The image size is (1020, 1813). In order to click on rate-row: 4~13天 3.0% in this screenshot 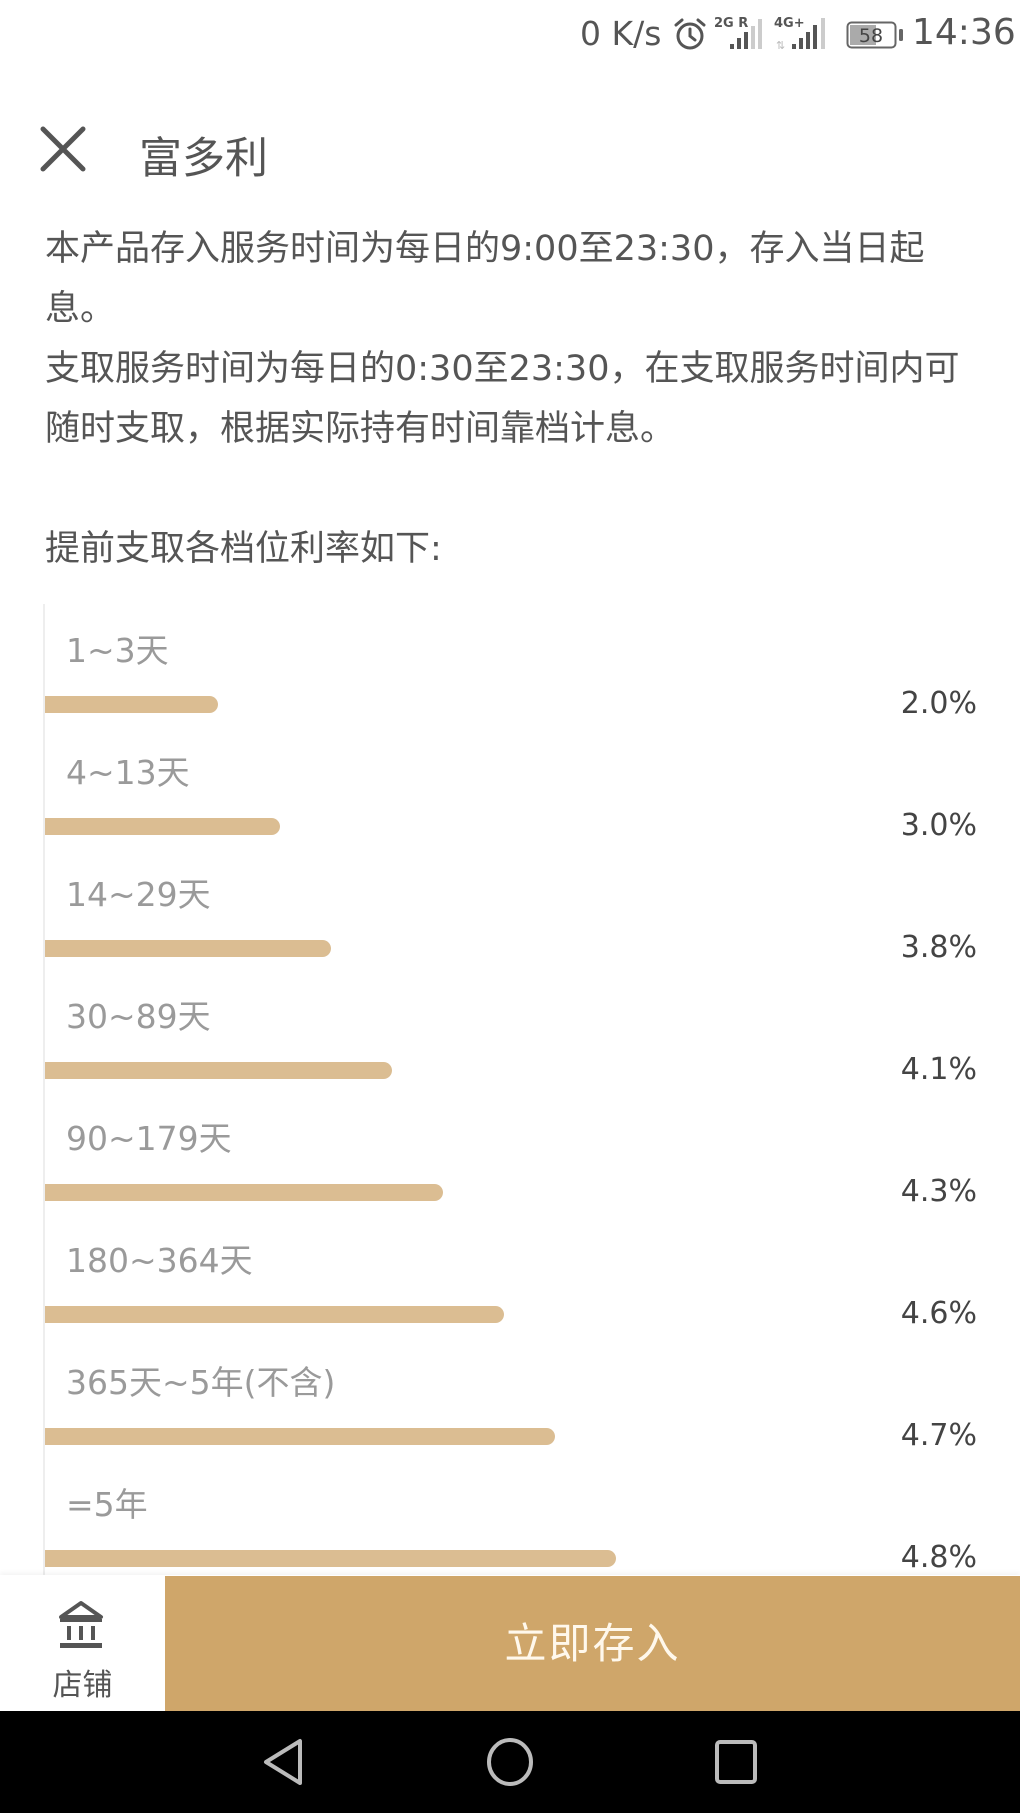, I will do `click(510, 787)`.